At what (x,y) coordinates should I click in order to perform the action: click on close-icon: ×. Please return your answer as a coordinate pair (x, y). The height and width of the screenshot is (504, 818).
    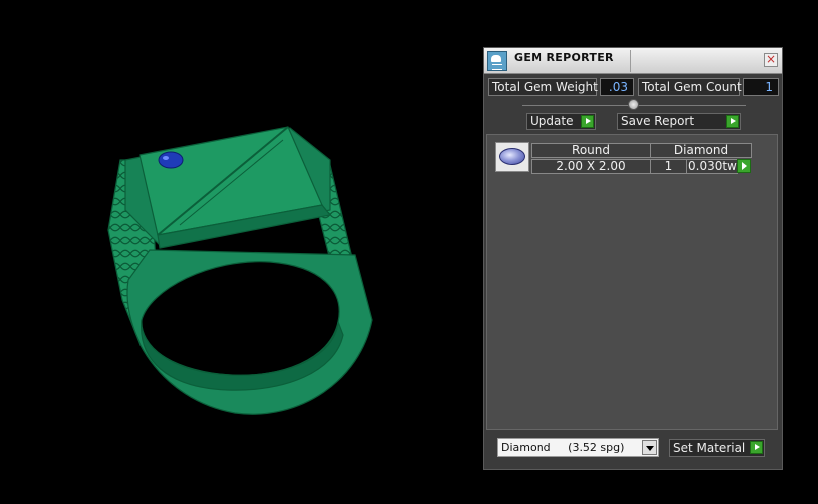
    Looking at the image, I should click on (771, 60).